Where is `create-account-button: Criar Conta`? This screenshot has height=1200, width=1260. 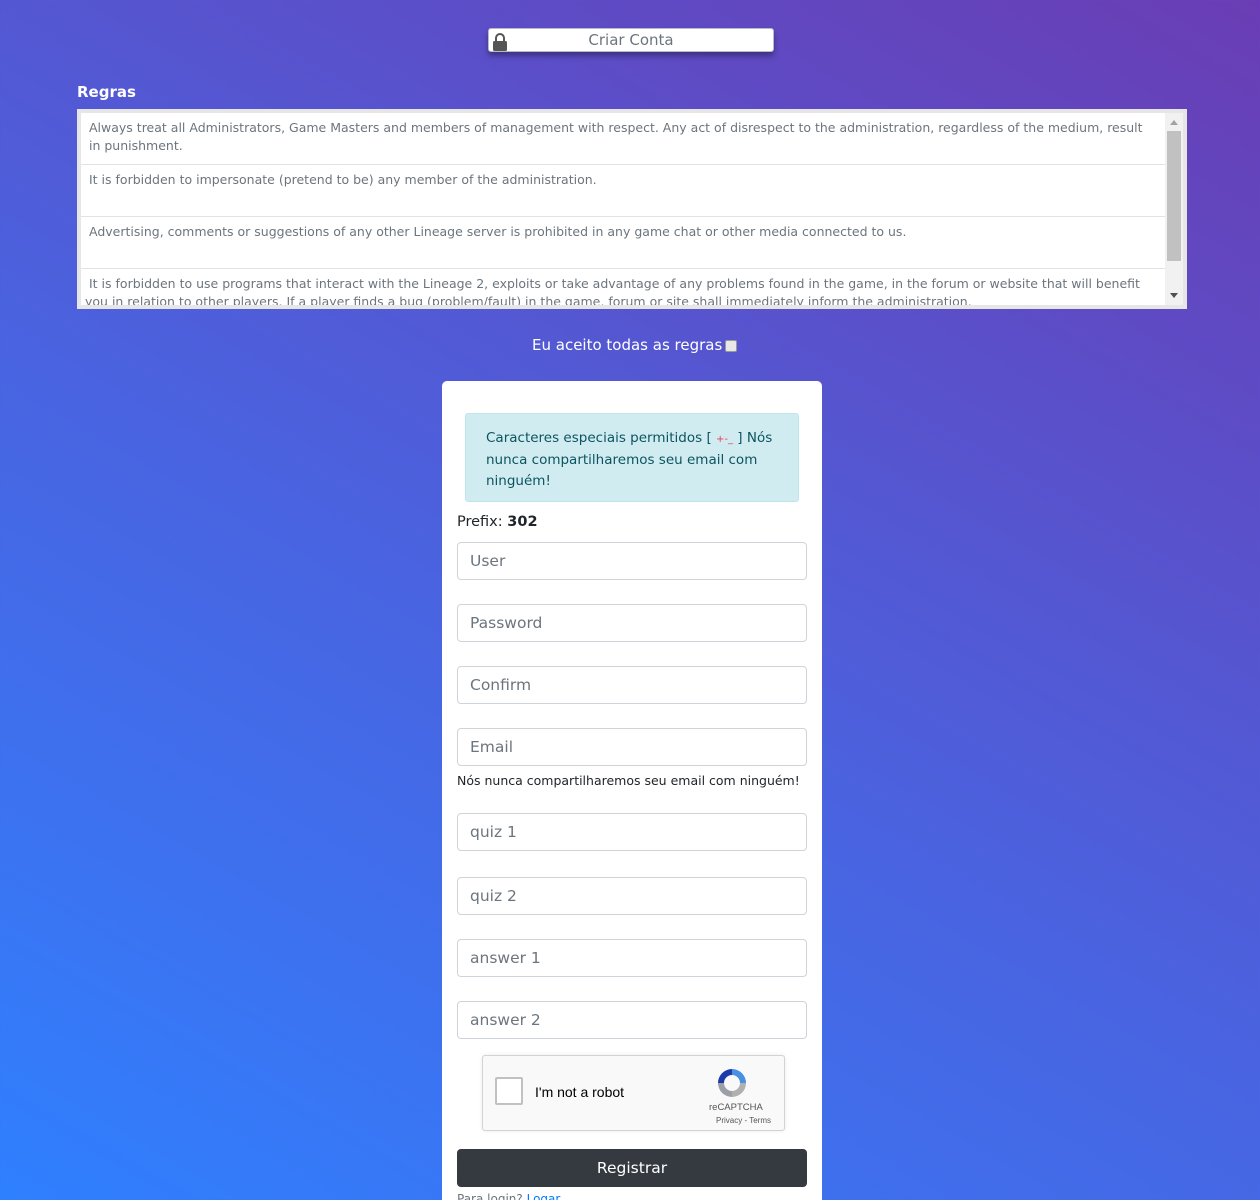
create-account-button: Criar Conta is located at coordinates (631, 40).